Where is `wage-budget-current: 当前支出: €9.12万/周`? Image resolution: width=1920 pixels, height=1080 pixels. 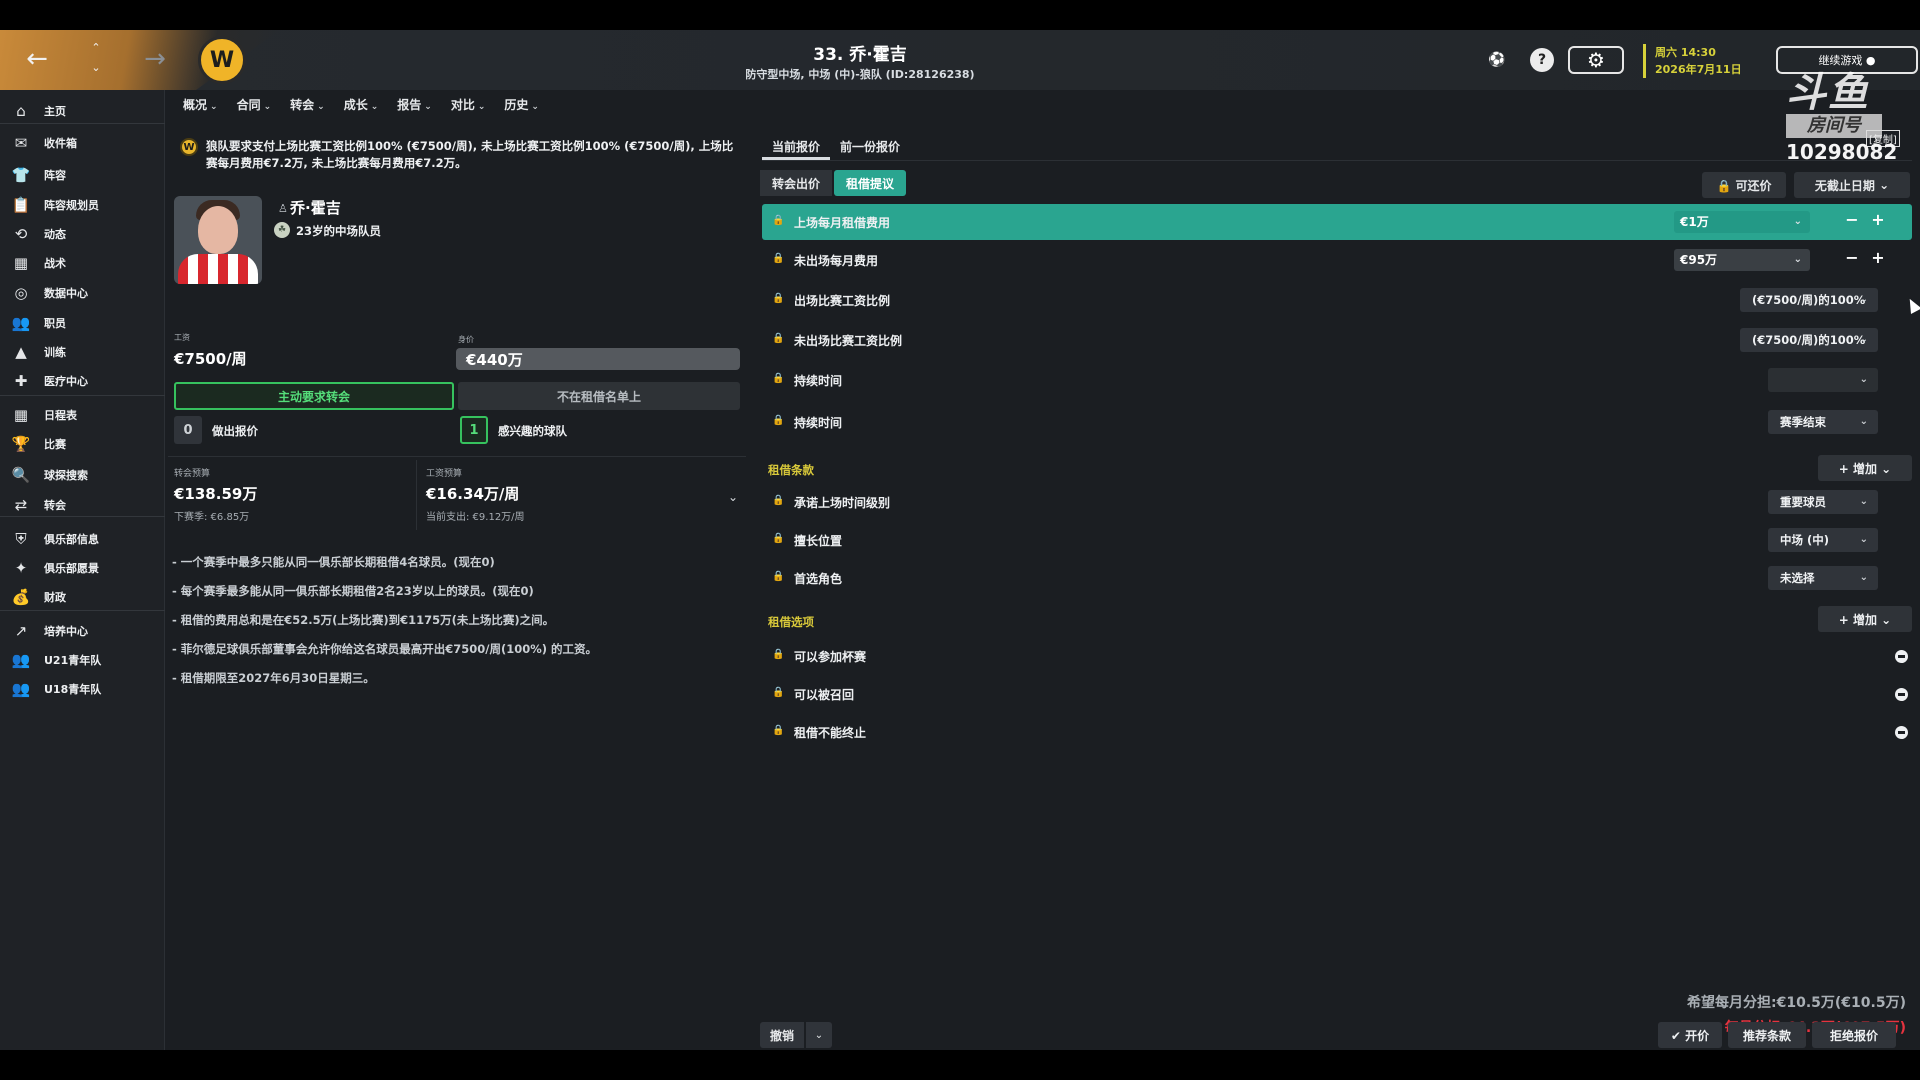
wage-budget-current: 当前支出: €9.12万/周 is located at coordinates (475, 517).